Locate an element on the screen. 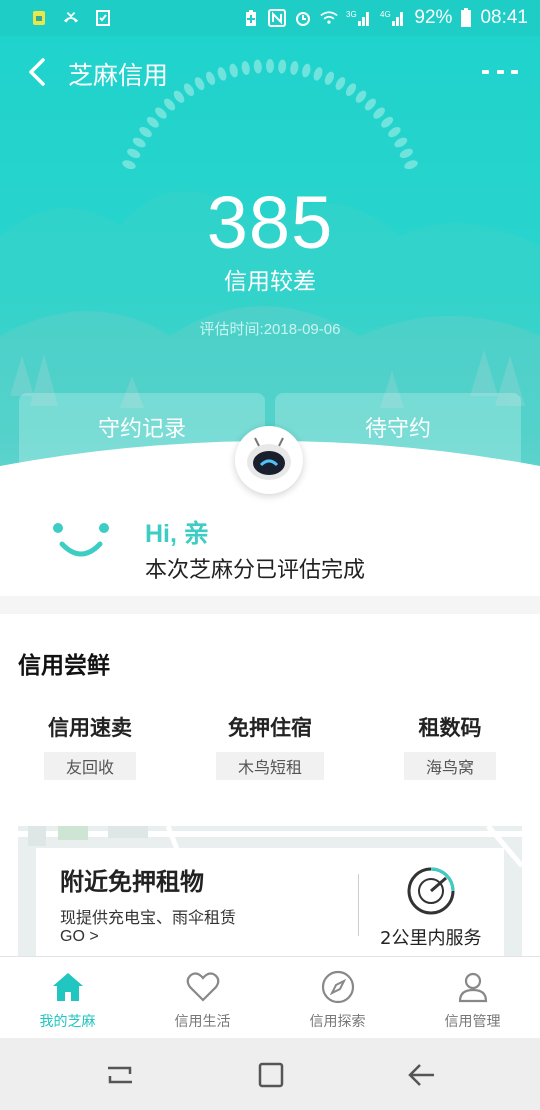  nearby-go-link: GO > is located at coordinates (79, 937).